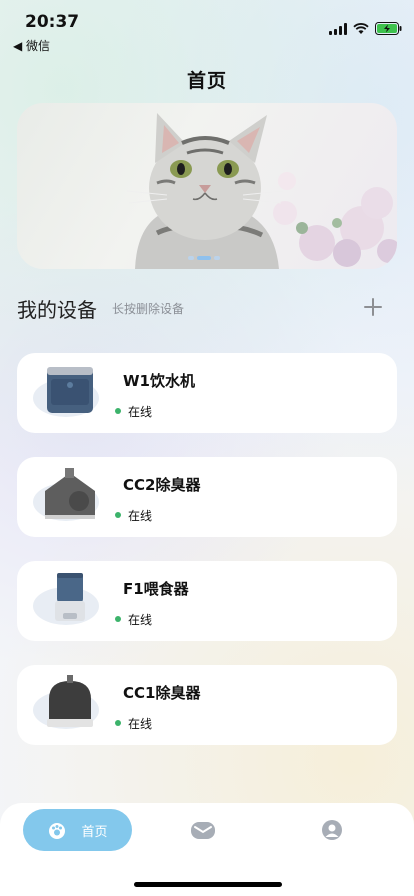  What do you see at coordinates (338, 28) in the screenshot?
I see `signal-icon` at bounding box center [338, 28].